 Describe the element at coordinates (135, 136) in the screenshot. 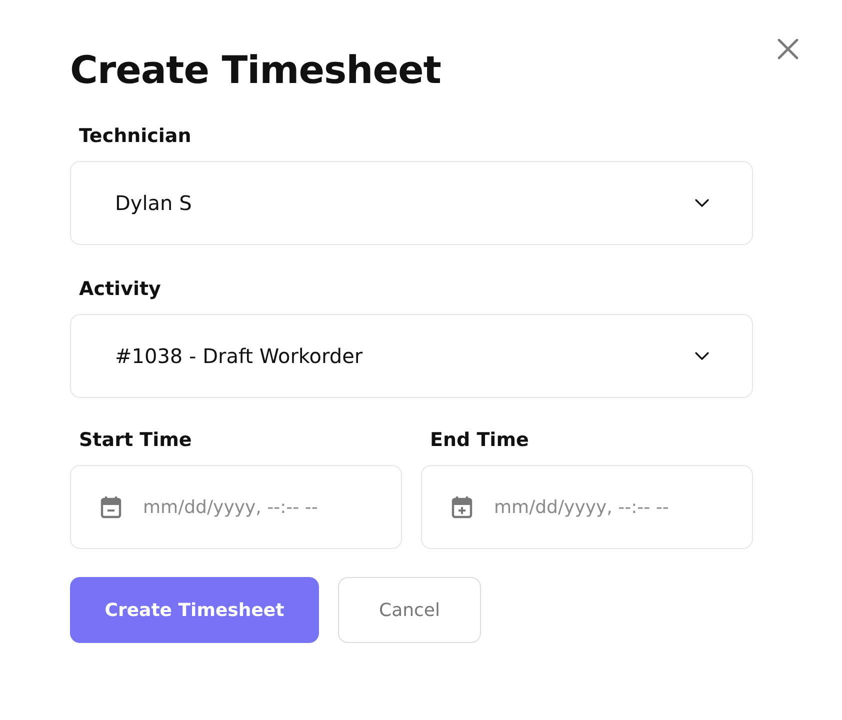

I see `field-label: Technician` at that location.